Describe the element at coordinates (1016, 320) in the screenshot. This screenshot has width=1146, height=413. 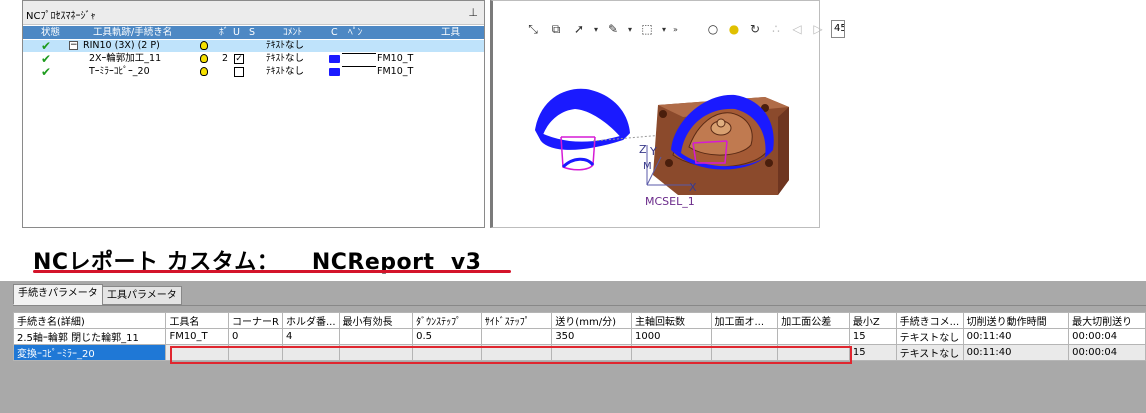
I see `col-header: 切削送り動作時間` at that location.